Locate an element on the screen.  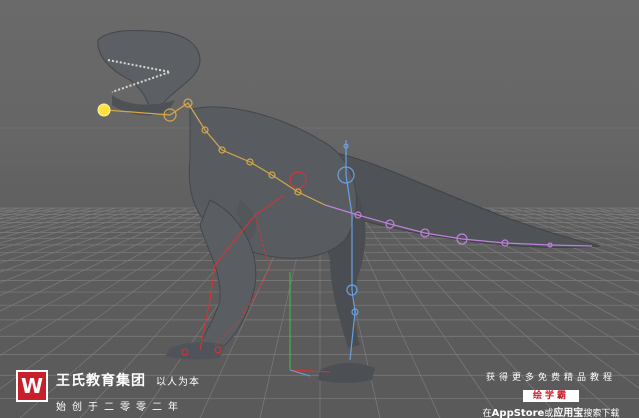
jaw-control-null is located at coordinates (104, 110).